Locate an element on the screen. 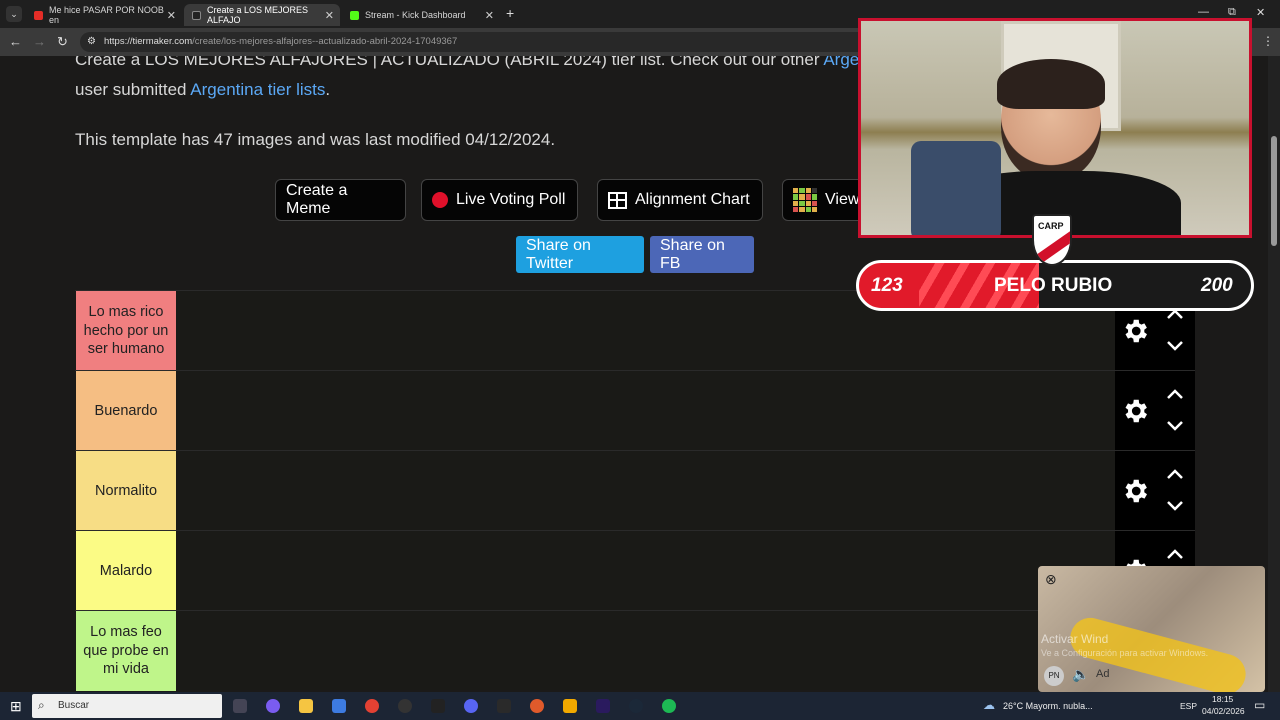 The image size is (1280, 720). search-placeholder: Buscar is located at coordinates (74, 705).